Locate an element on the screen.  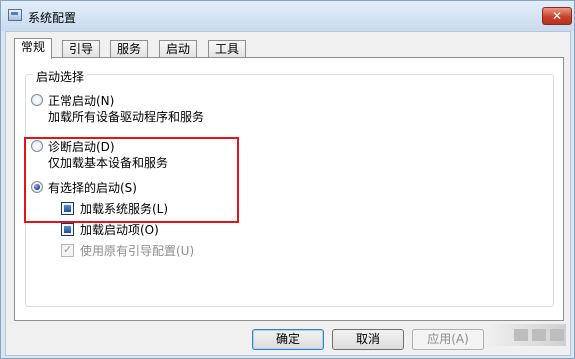
use-original-boot-config-checkbox: ✓ is located at coordinates (67, 250).